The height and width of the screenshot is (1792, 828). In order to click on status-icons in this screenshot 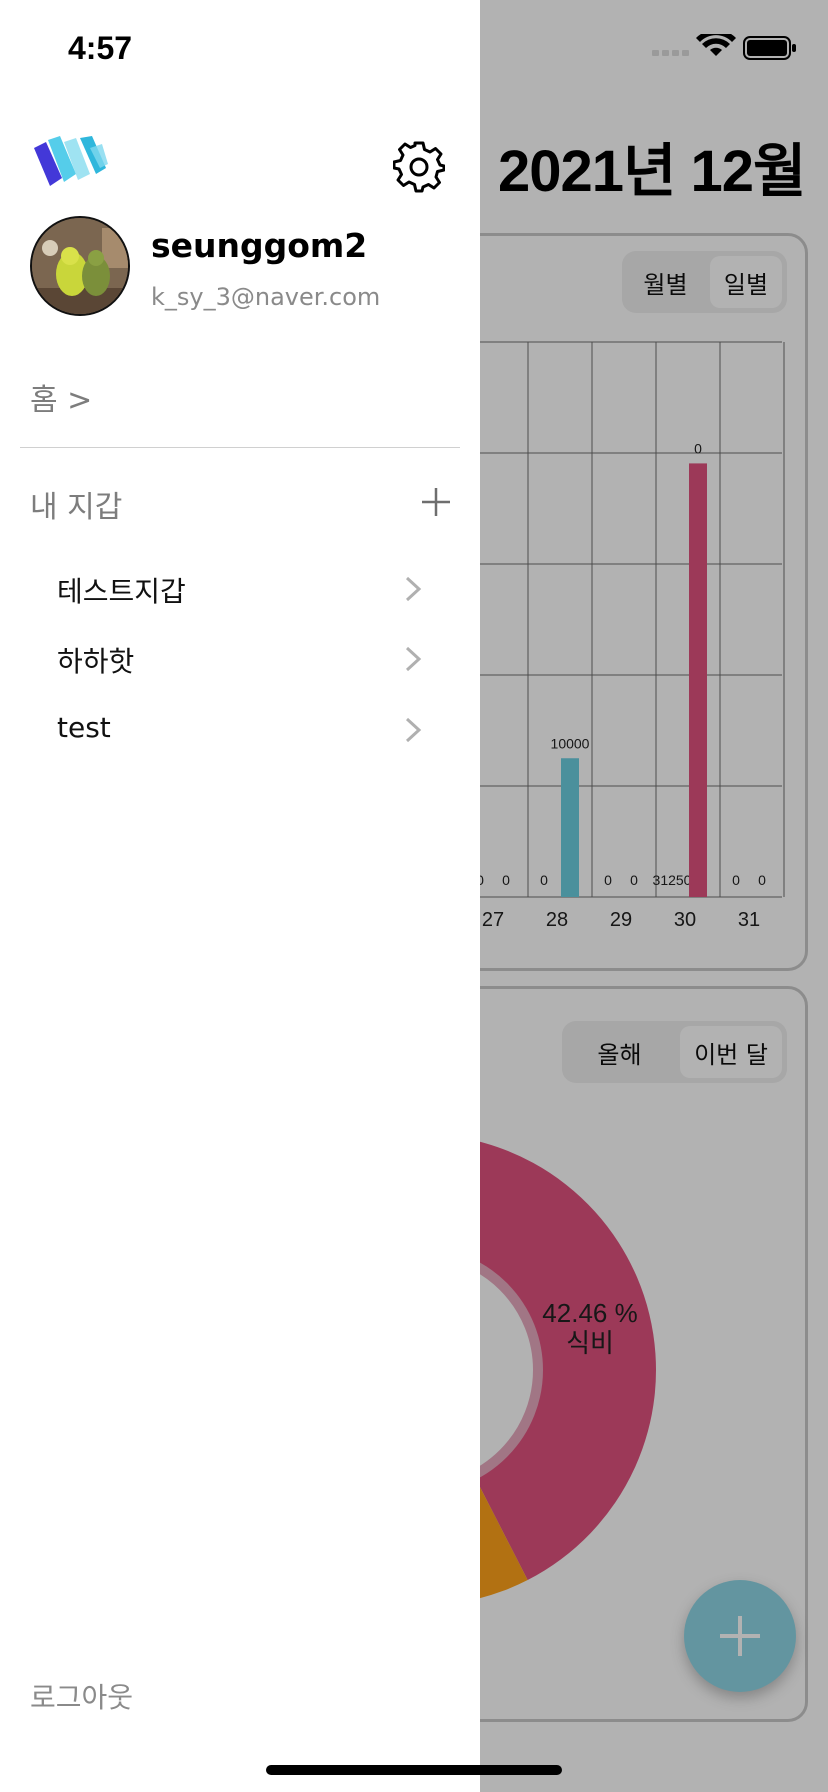, I will do `click(724, 47)`.